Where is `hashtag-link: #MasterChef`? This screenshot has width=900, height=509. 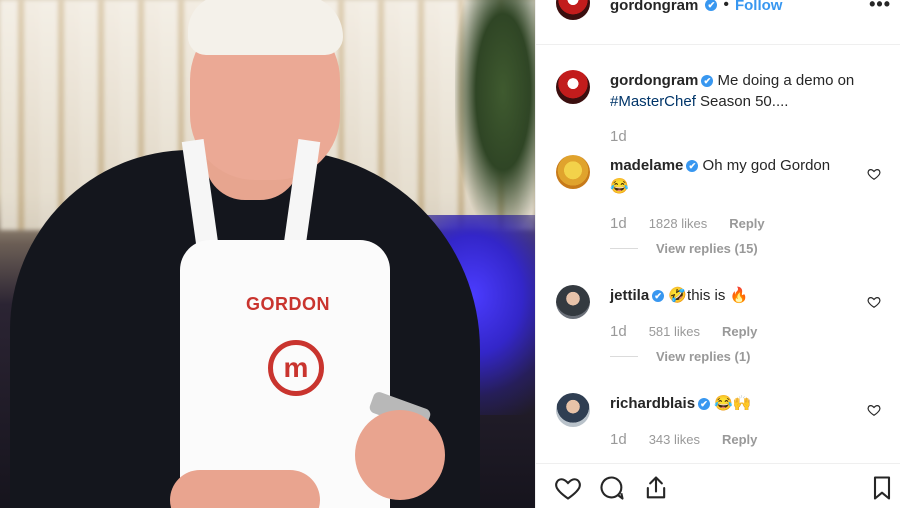
hashtag-link: #MasterChef is located at coordinates (653, 101).